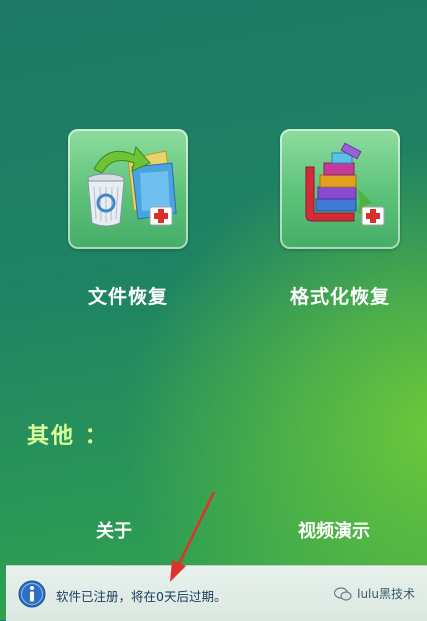 This screenshot has width=427, height=621. Describe the element at coordinates (345, 184) in the screenshot. I see `archive-books-restore-icon` at that location.